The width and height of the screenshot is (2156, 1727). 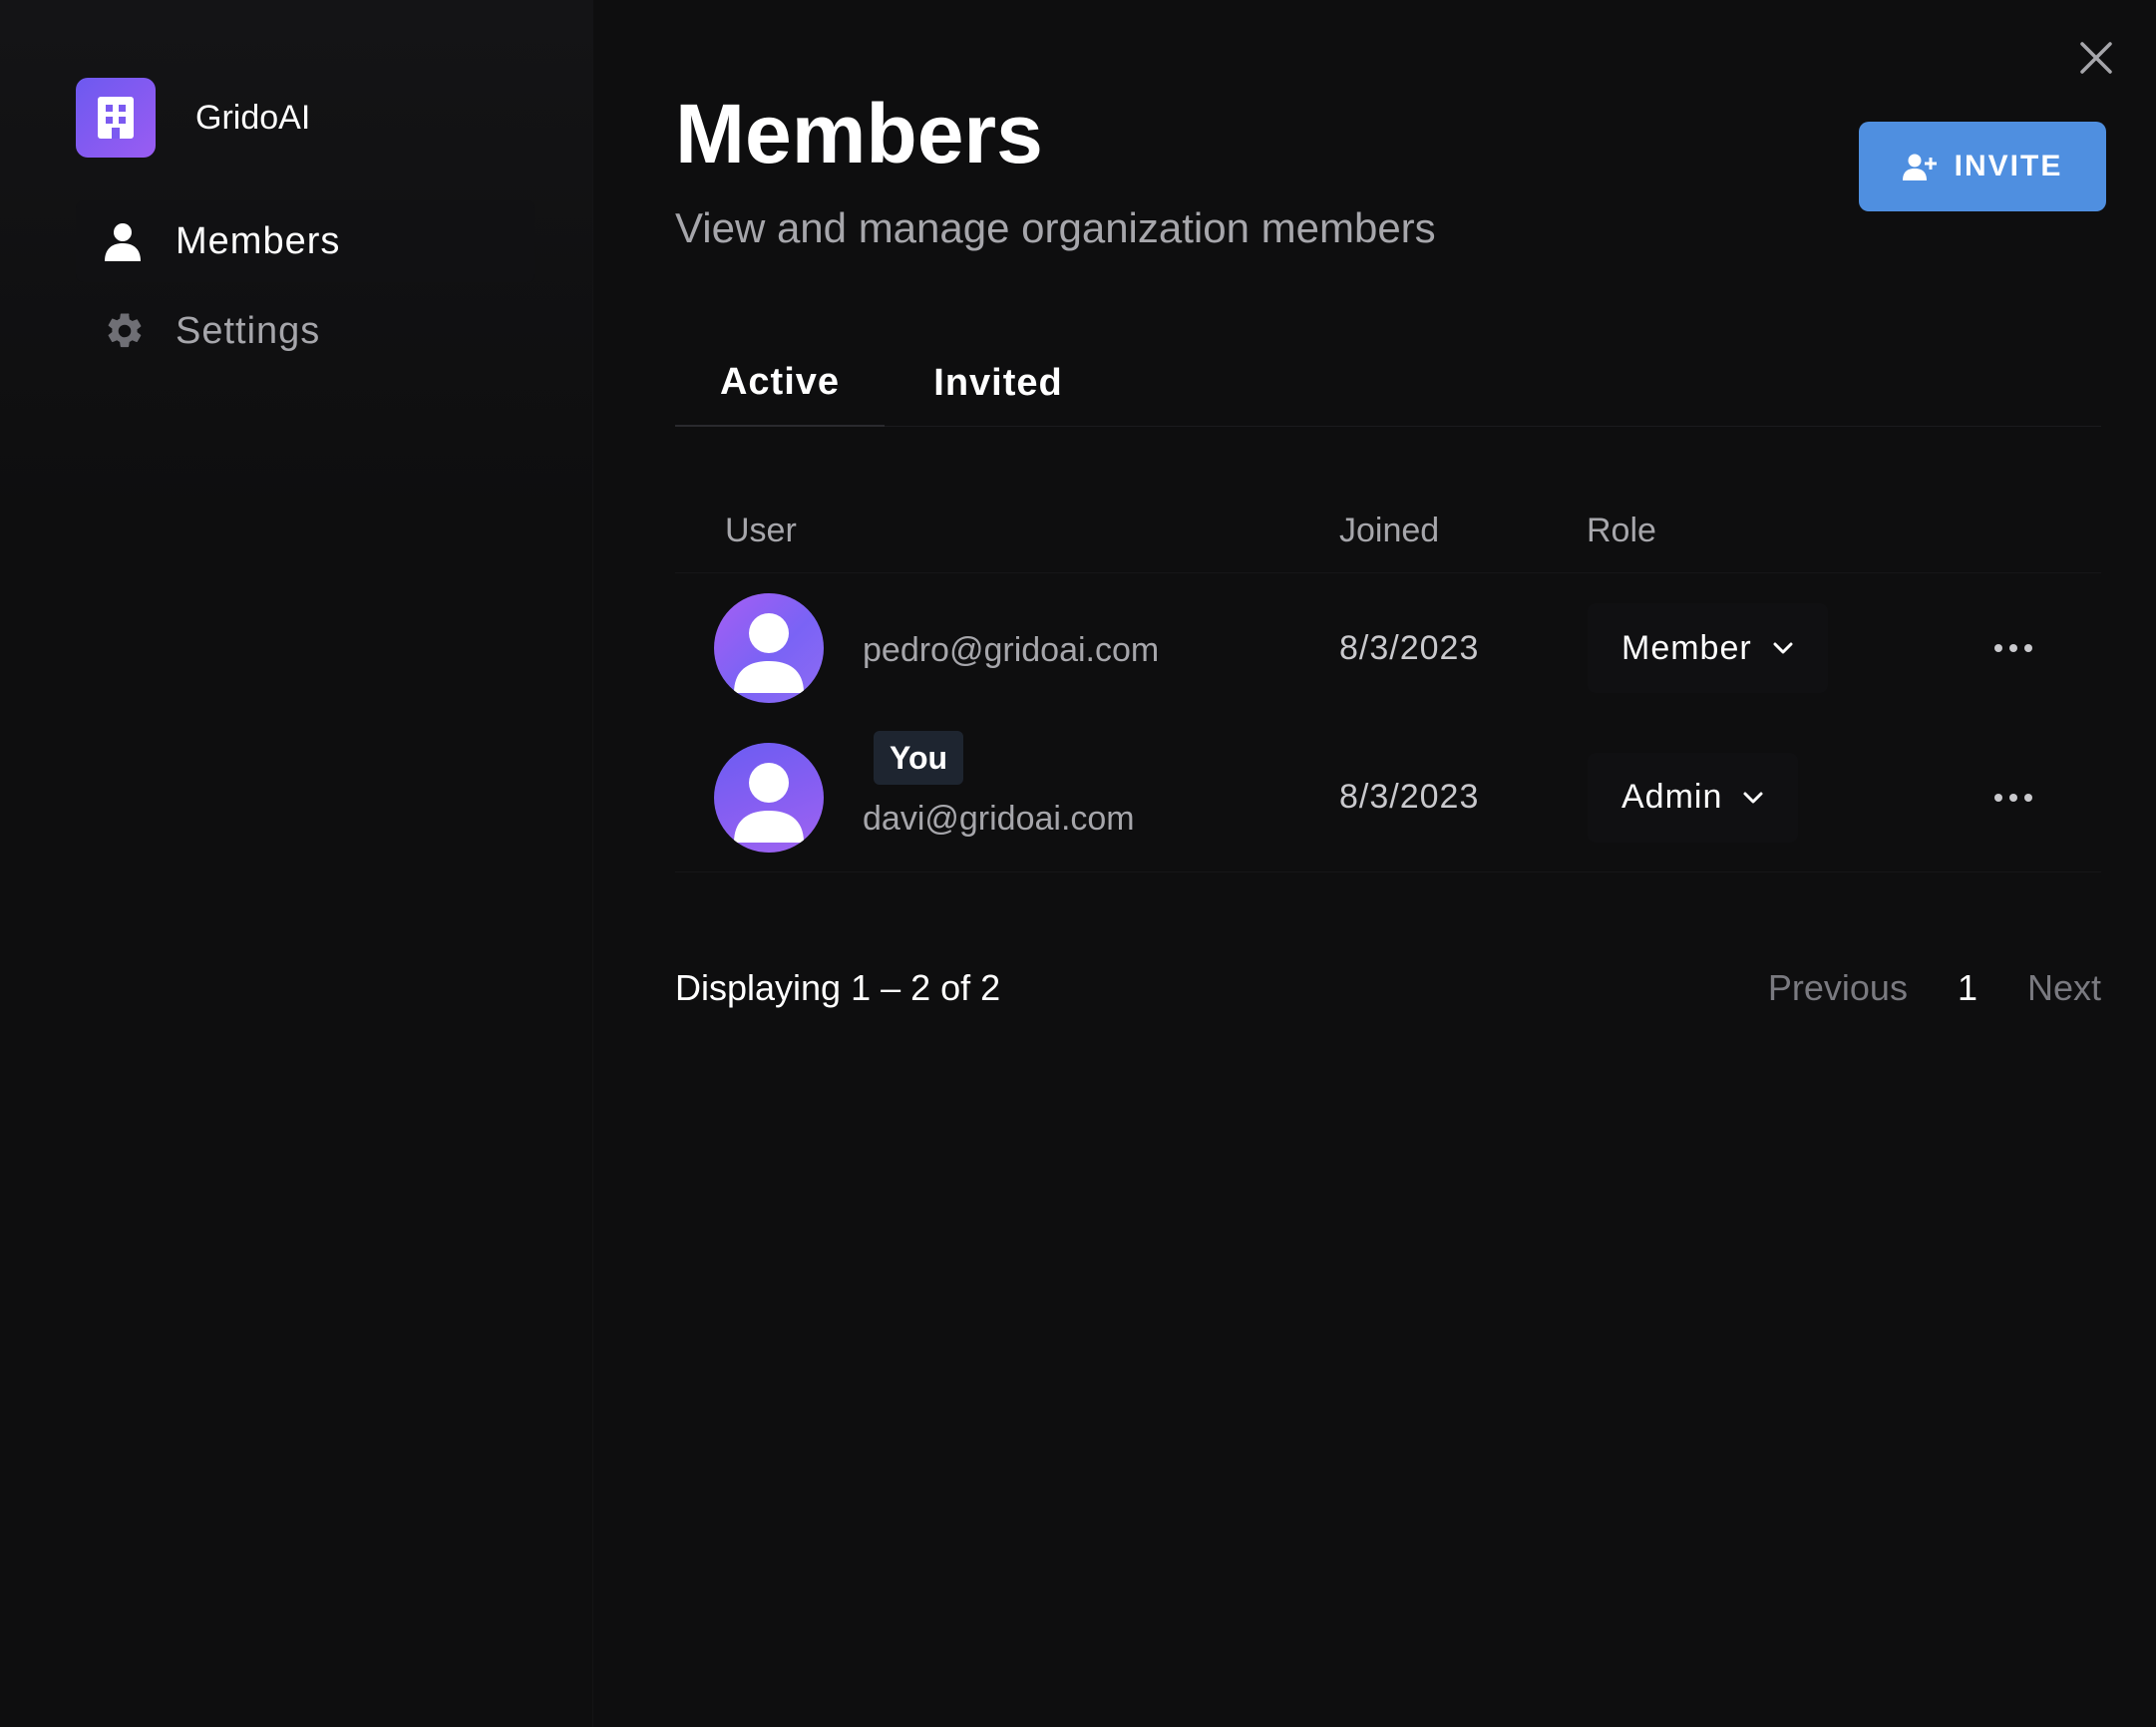 I want to click on tab-invited: Invited, so click(x=998, y=383).